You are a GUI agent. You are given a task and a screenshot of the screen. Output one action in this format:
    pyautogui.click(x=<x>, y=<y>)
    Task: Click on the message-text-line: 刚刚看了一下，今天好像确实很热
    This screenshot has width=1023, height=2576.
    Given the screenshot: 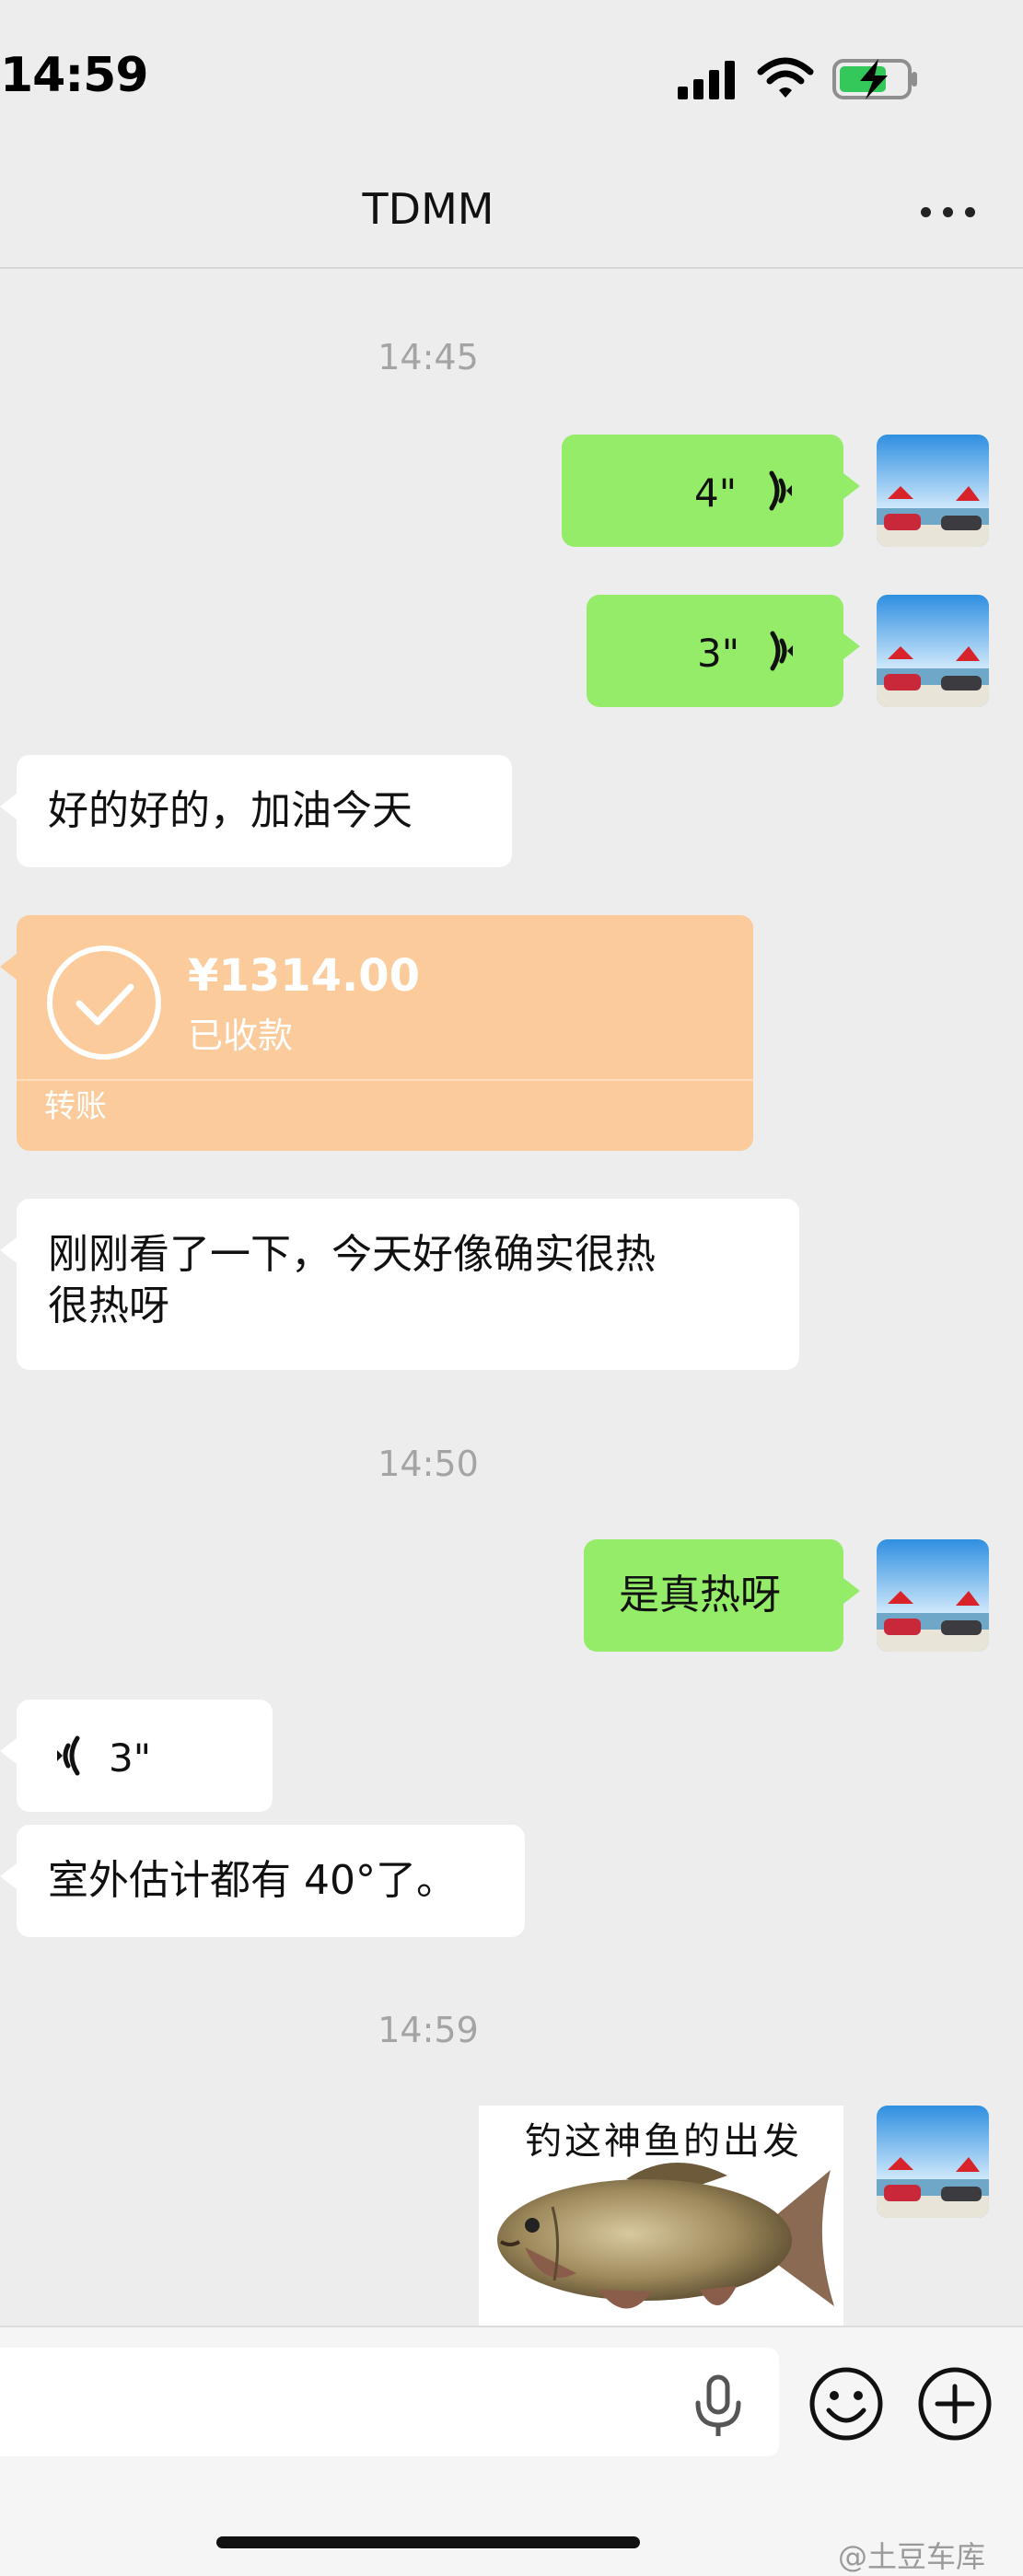 What is the action you would take?
    pyautogui.click(x=352, y=1254)
    